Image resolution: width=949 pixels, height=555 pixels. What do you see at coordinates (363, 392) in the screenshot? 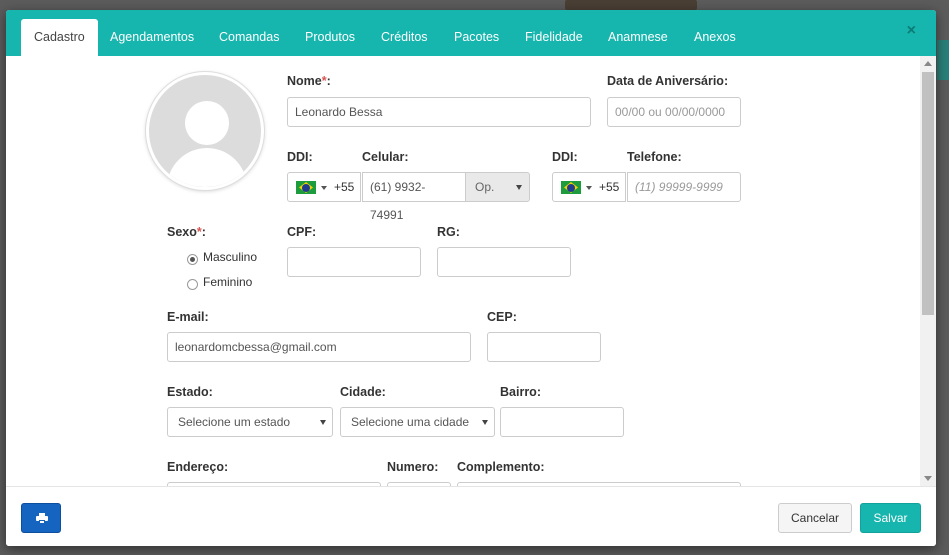
I see `cidade-label: Cidade:` at bounding box center [363, 392].